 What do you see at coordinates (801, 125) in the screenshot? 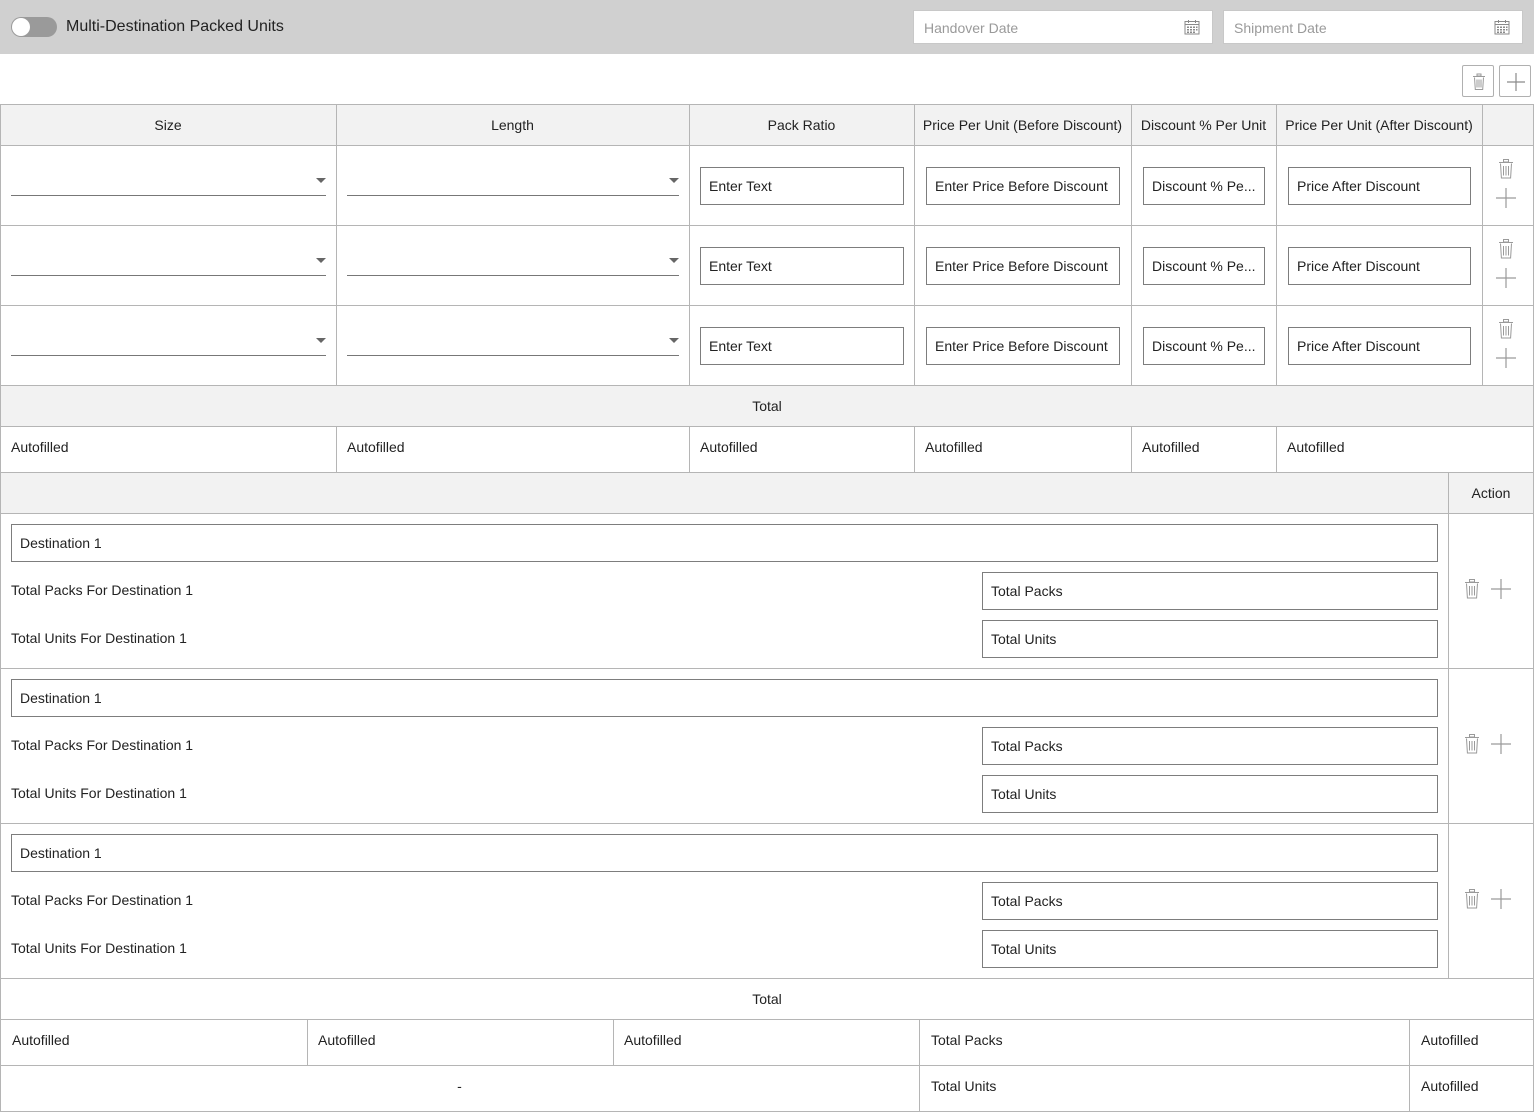
I see `column-header-pack-ratio: Pack Ratio` at bounding box center [801, 125].